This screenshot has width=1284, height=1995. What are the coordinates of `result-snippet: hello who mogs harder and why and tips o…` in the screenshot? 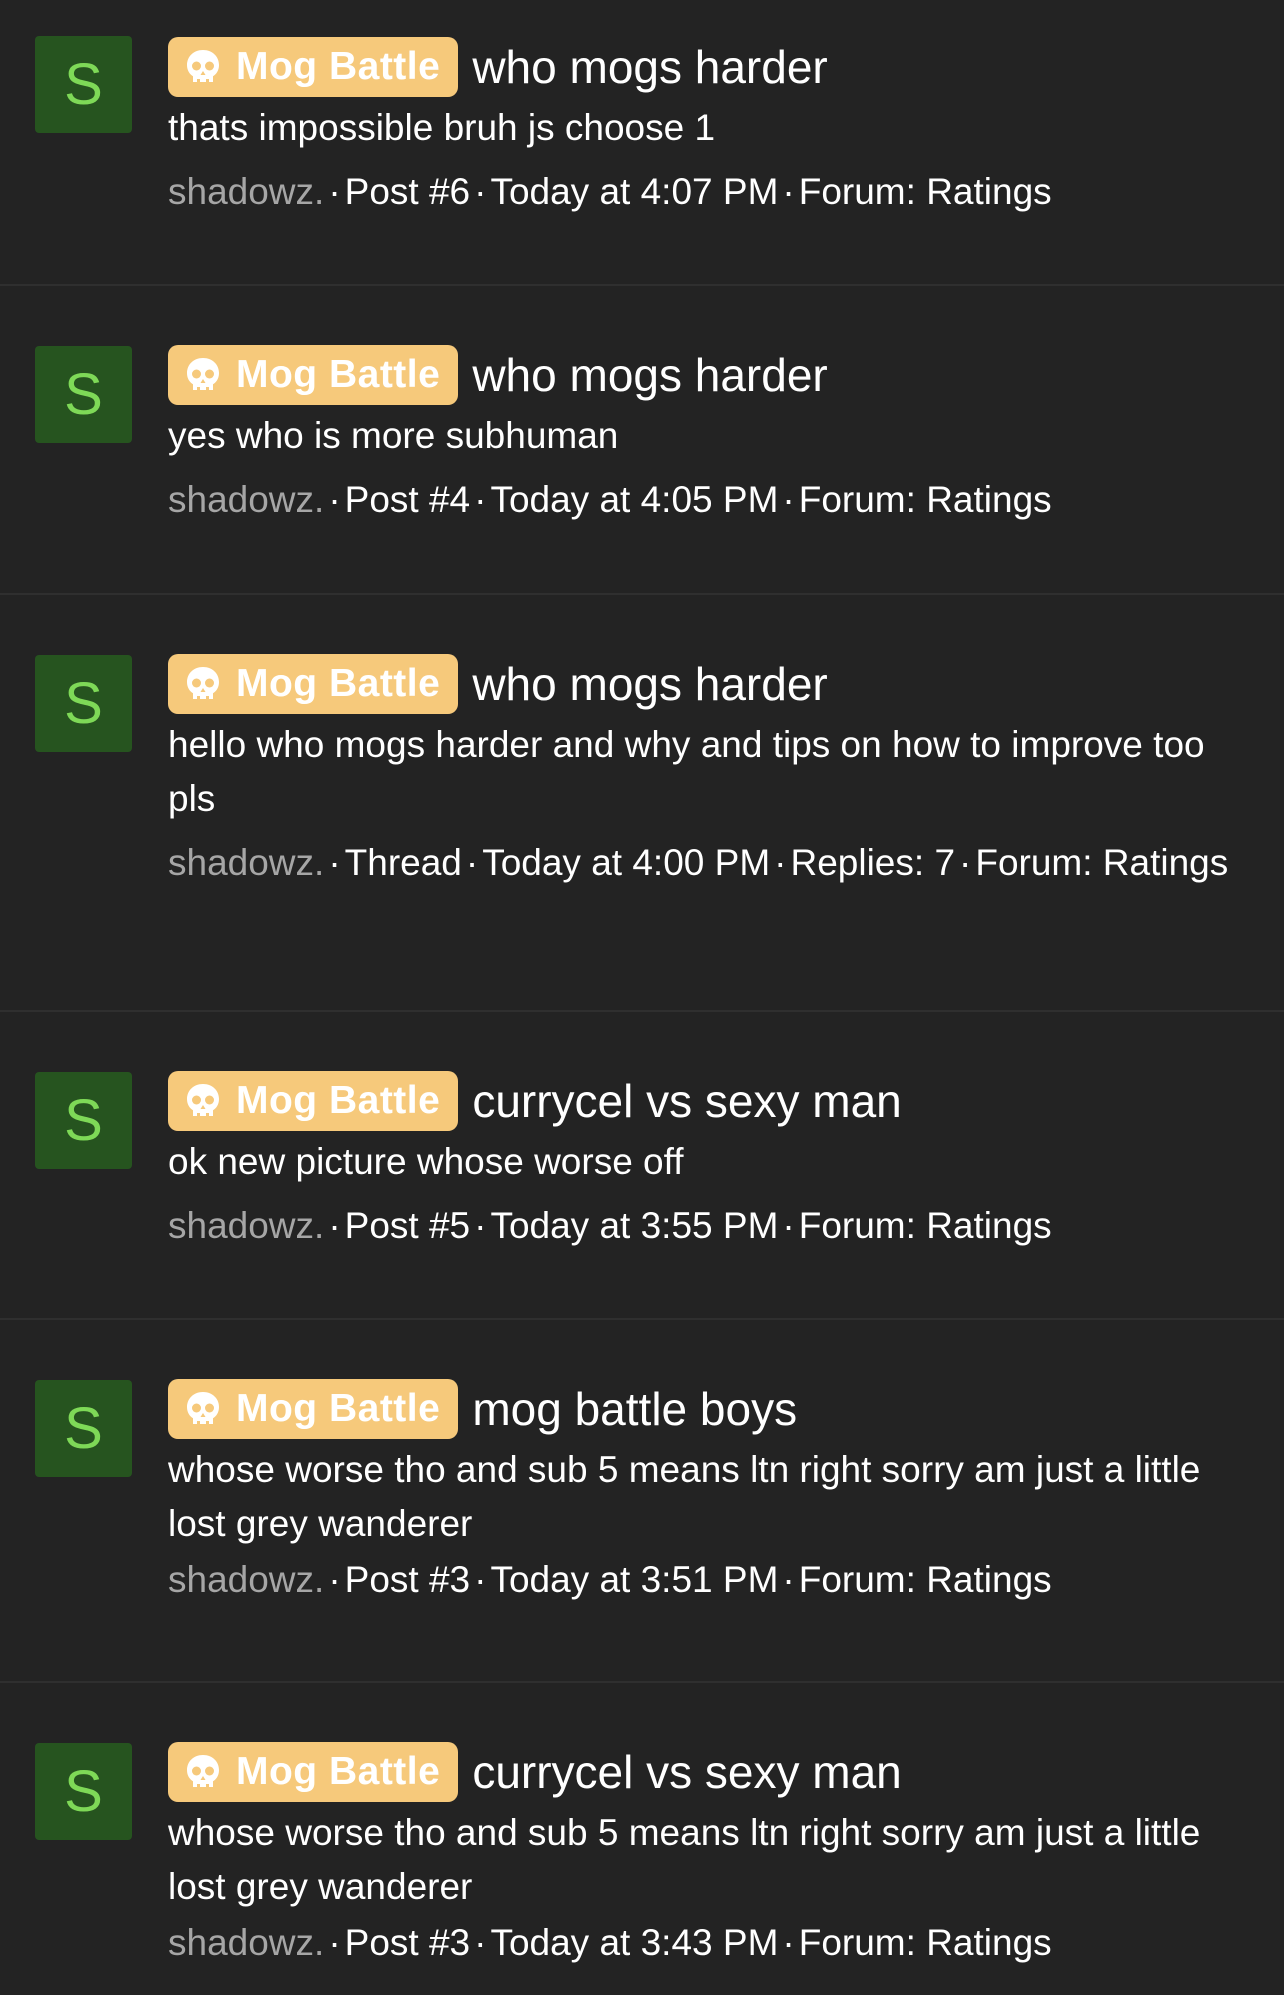 It's located at (686, 771).